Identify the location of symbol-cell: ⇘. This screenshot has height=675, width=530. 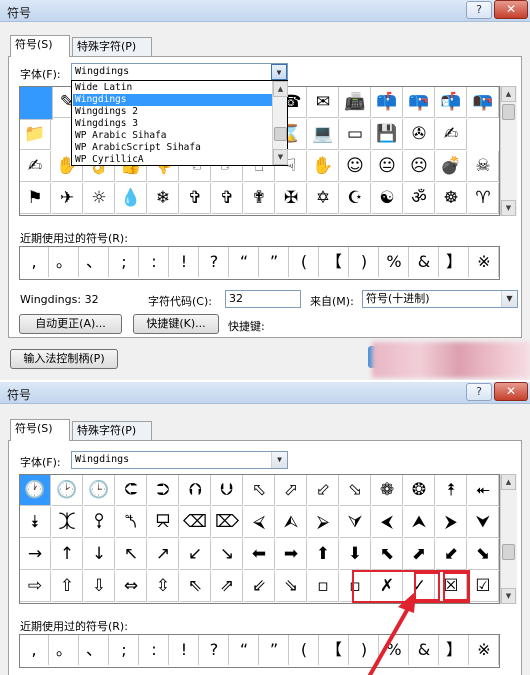
(291, 586).